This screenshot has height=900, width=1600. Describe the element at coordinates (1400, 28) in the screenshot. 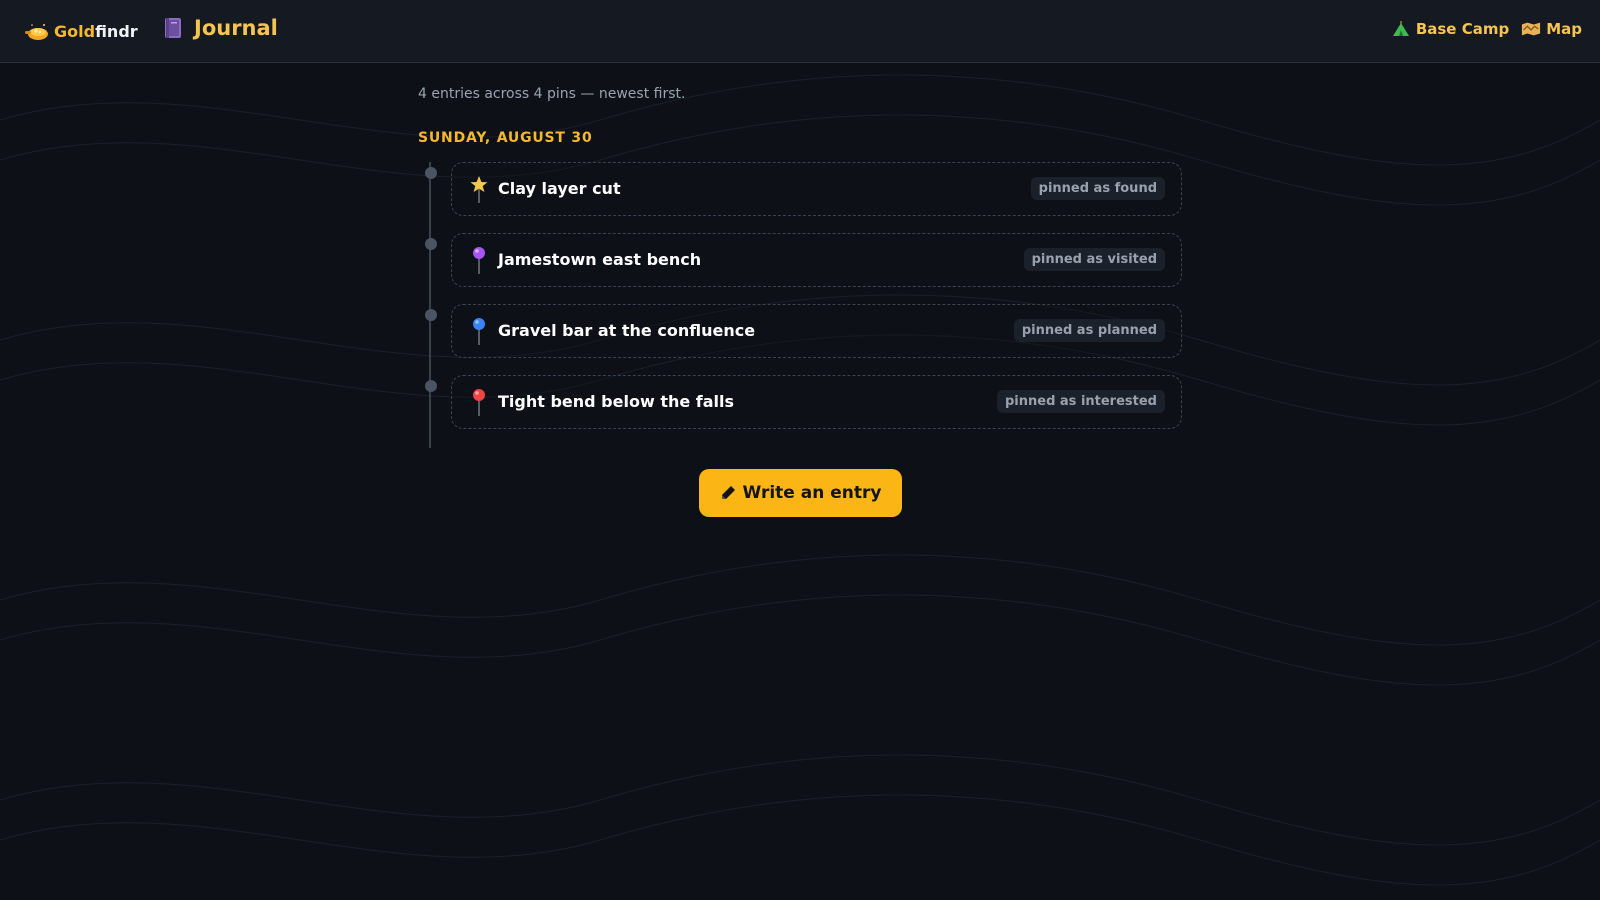

I see `tent-icon` at that location.